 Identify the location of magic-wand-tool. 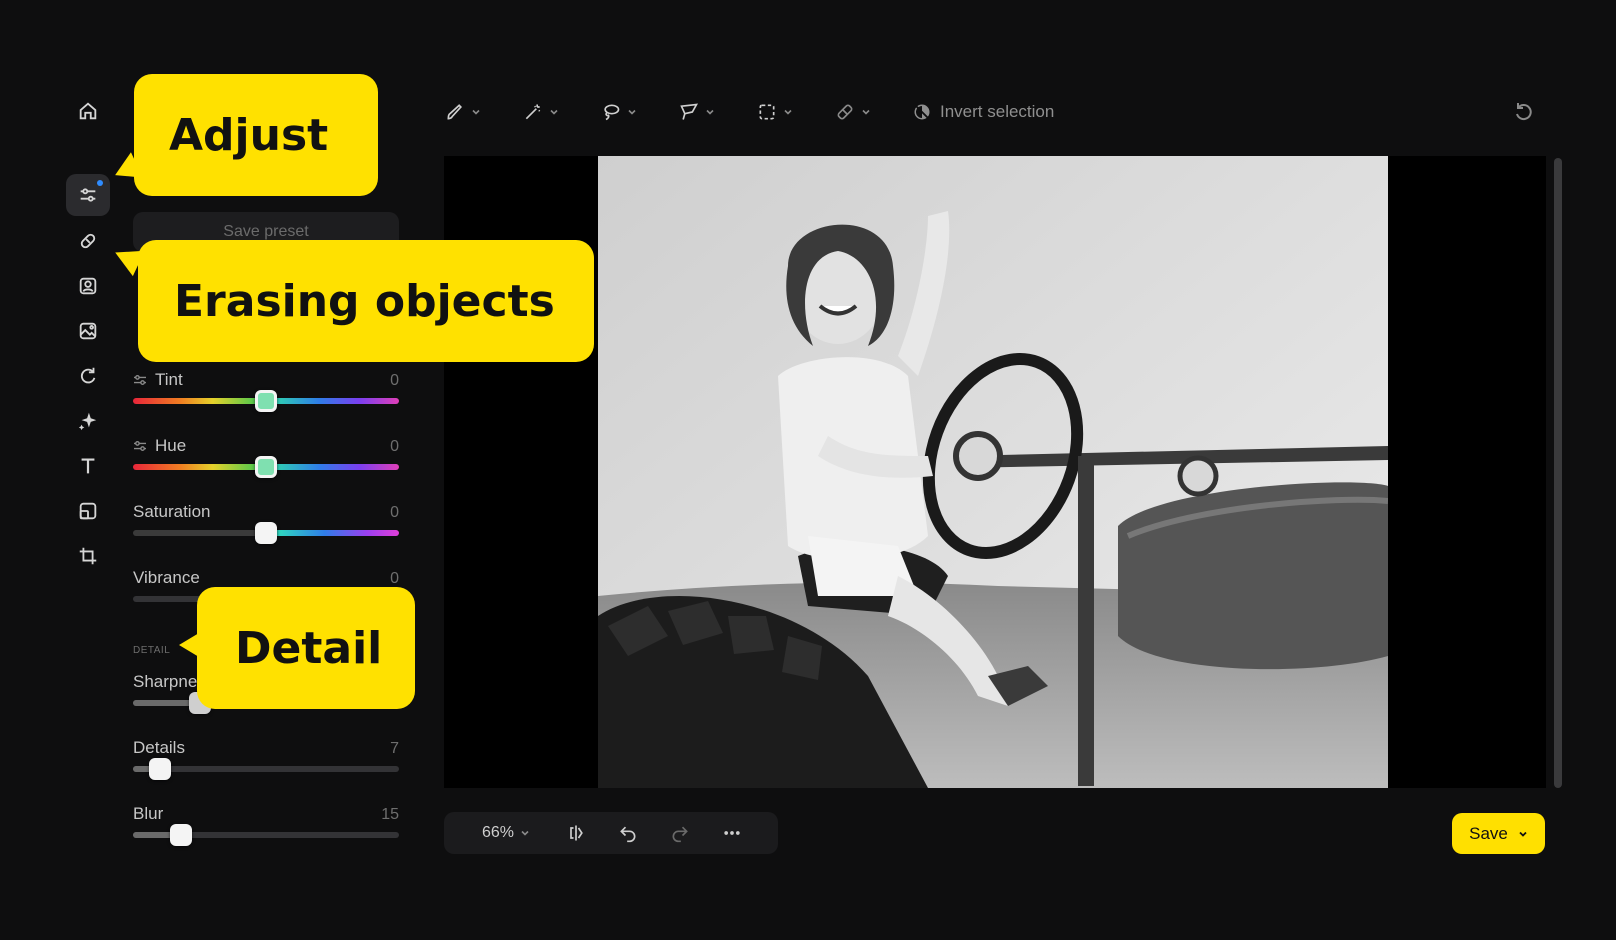
(541, 112).